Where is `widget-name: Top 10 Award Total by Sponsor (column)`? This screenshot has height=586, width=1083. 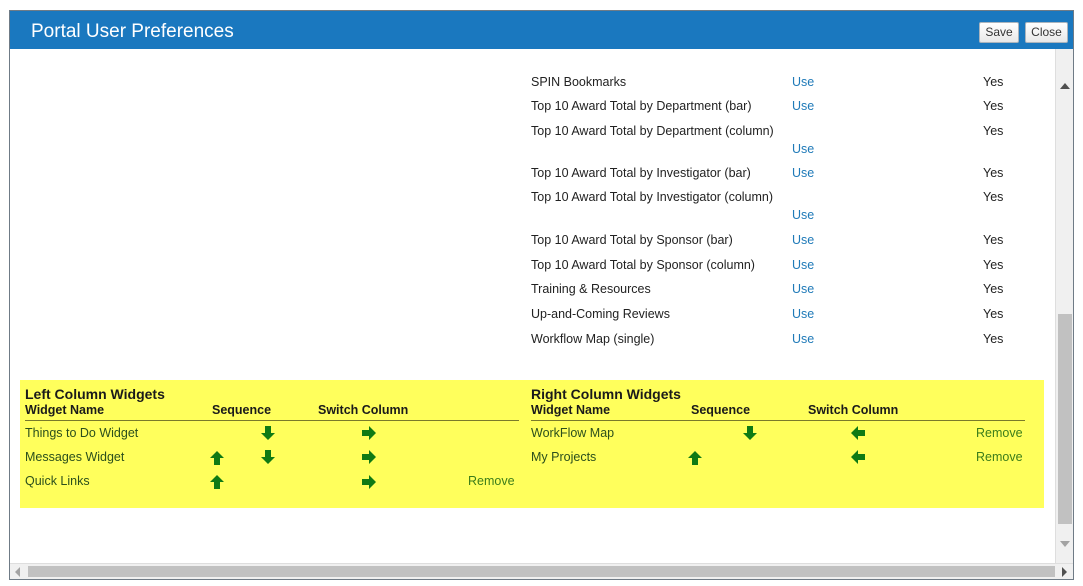
widget-name: Top 10 Award Total by Sponsor (column) is located at coordinates (643, 265).